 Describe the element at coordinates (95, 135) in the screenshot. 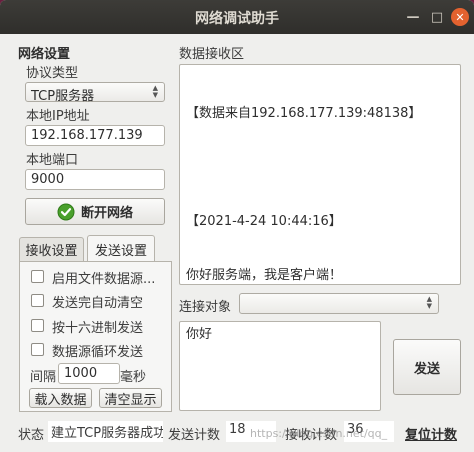

I see `local-ip-field: 192.168.177.139` at that location.